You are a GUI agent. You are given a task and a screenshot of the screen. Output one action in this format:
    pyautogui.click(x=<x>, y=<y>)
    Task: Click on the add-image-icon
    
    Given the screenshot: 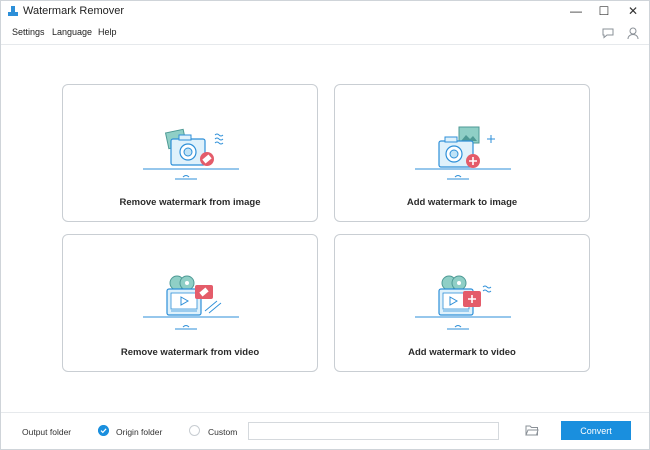 What is the action you would take?
    pyautogui.click(x=463, y=153)
    